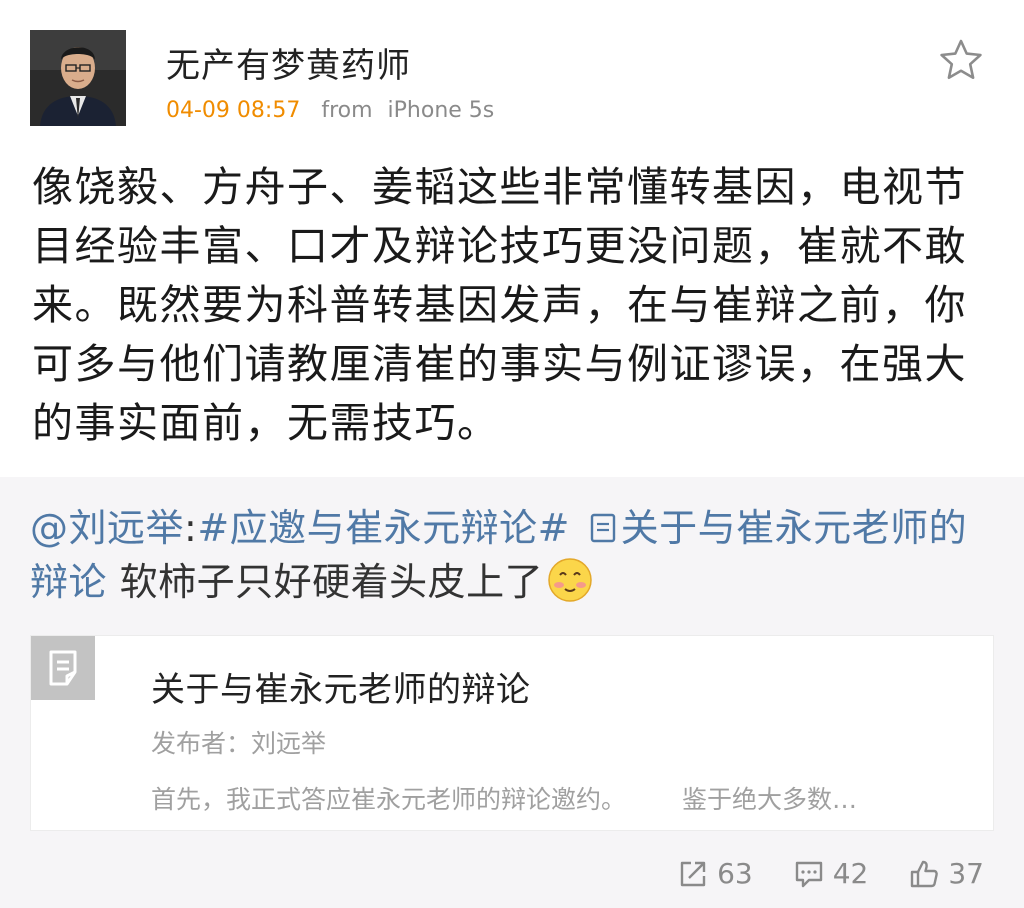 Image resolution: width=1024 pixels, height=908 pixels. I want to click on author-name: 无产有梦黄药师, so click(288, 62).